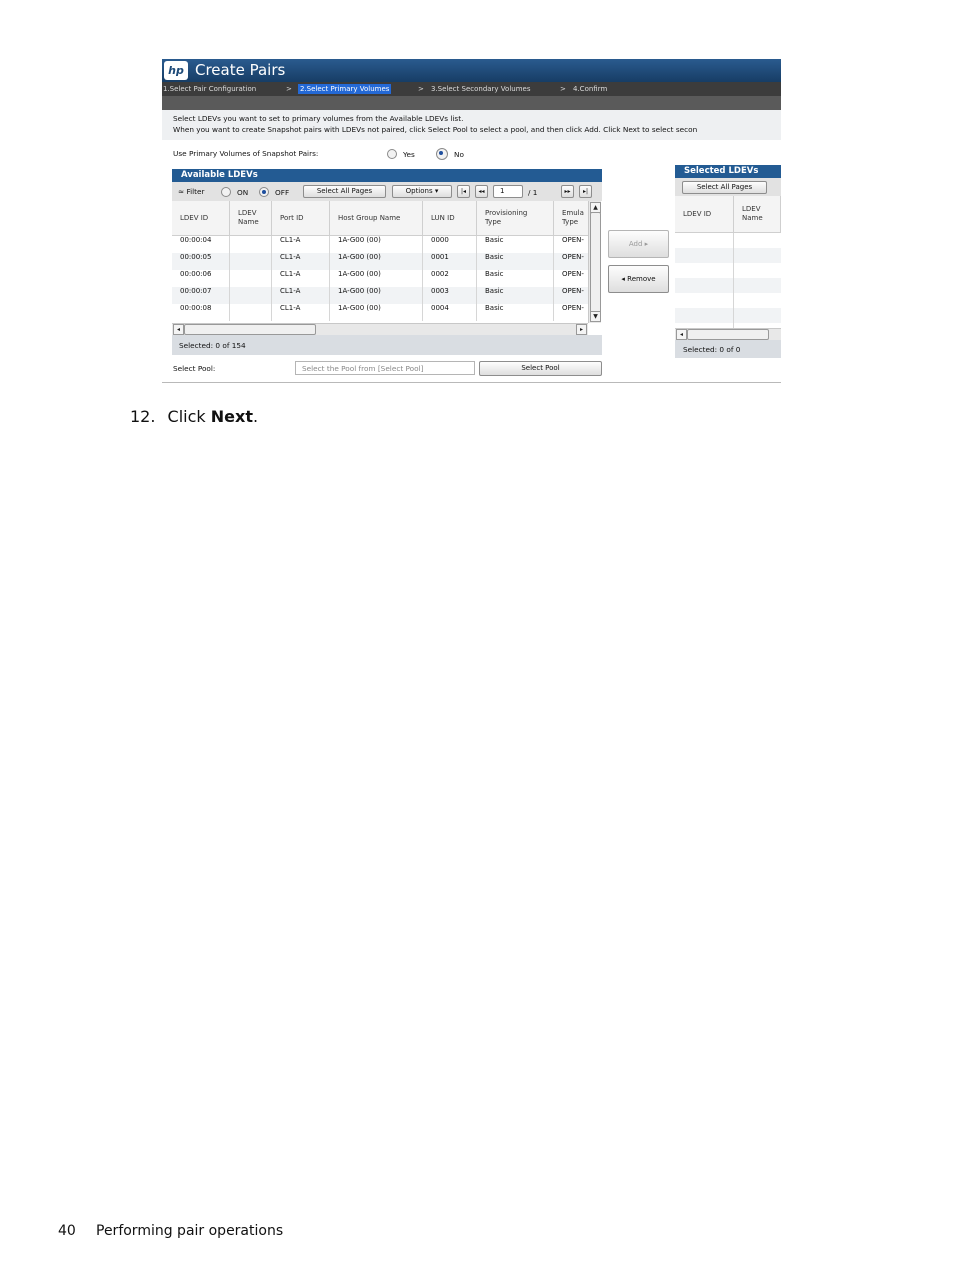  I want to click on first-page-icon: |◂, so click(463, 191).